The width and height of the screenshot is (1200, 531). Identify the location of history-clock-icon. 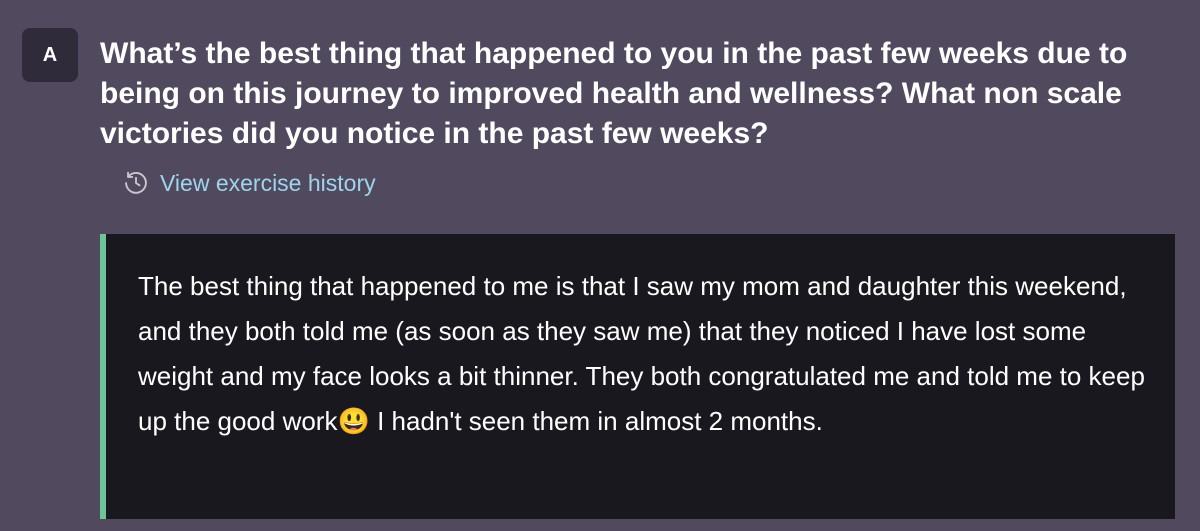
(136, 183).